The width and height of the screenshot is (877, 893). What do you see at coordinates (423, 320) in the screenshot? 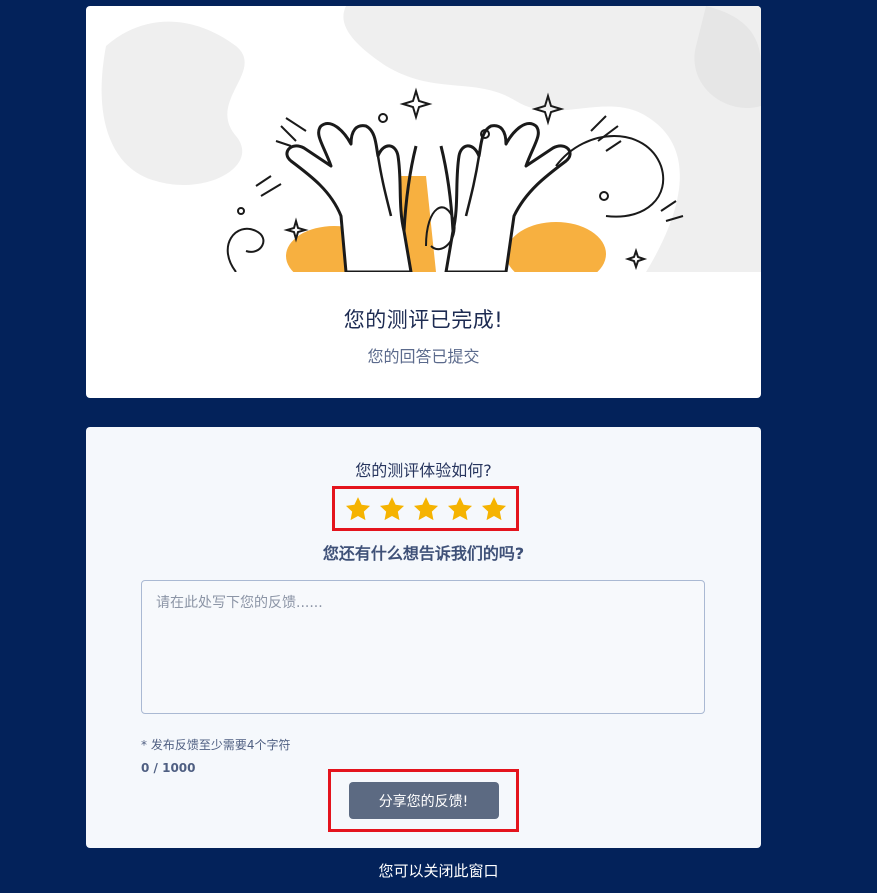
I see `completion-title: 您的测评已完成!` at bounding box center [423, 320].